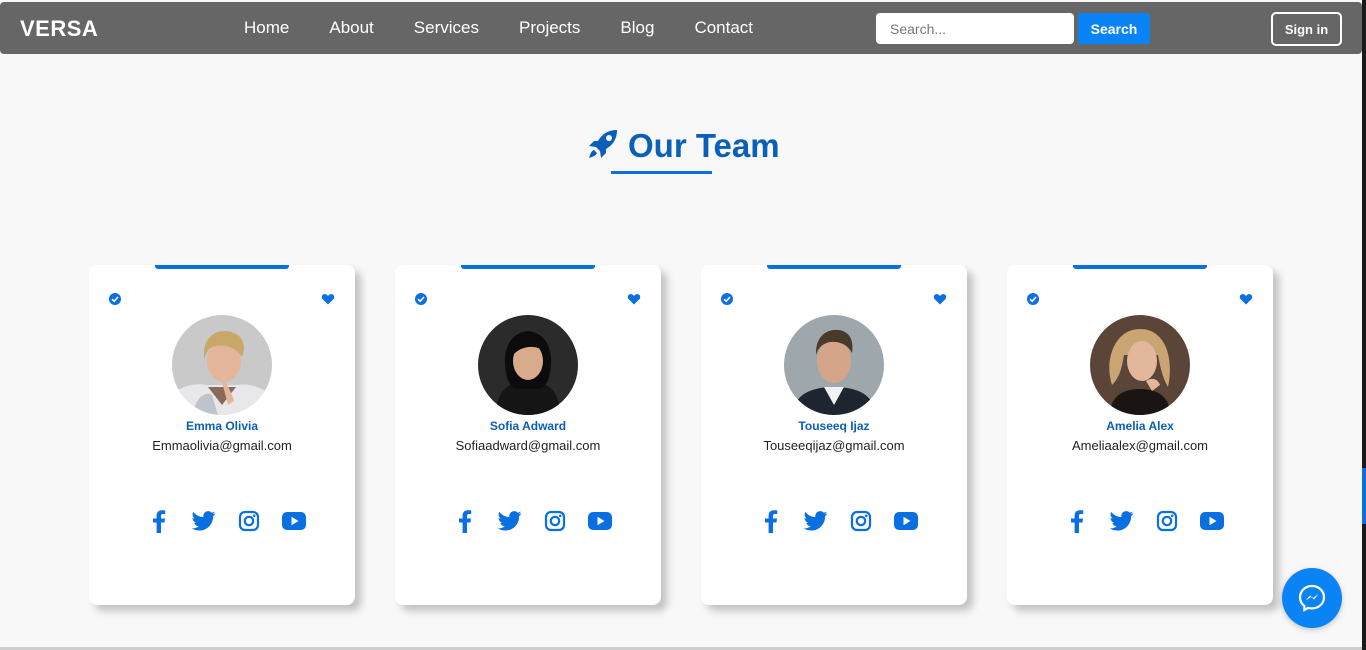  I want to click on team-card: Amelia Alex Ameliaalex@gmail.com, so click(1140, 435).